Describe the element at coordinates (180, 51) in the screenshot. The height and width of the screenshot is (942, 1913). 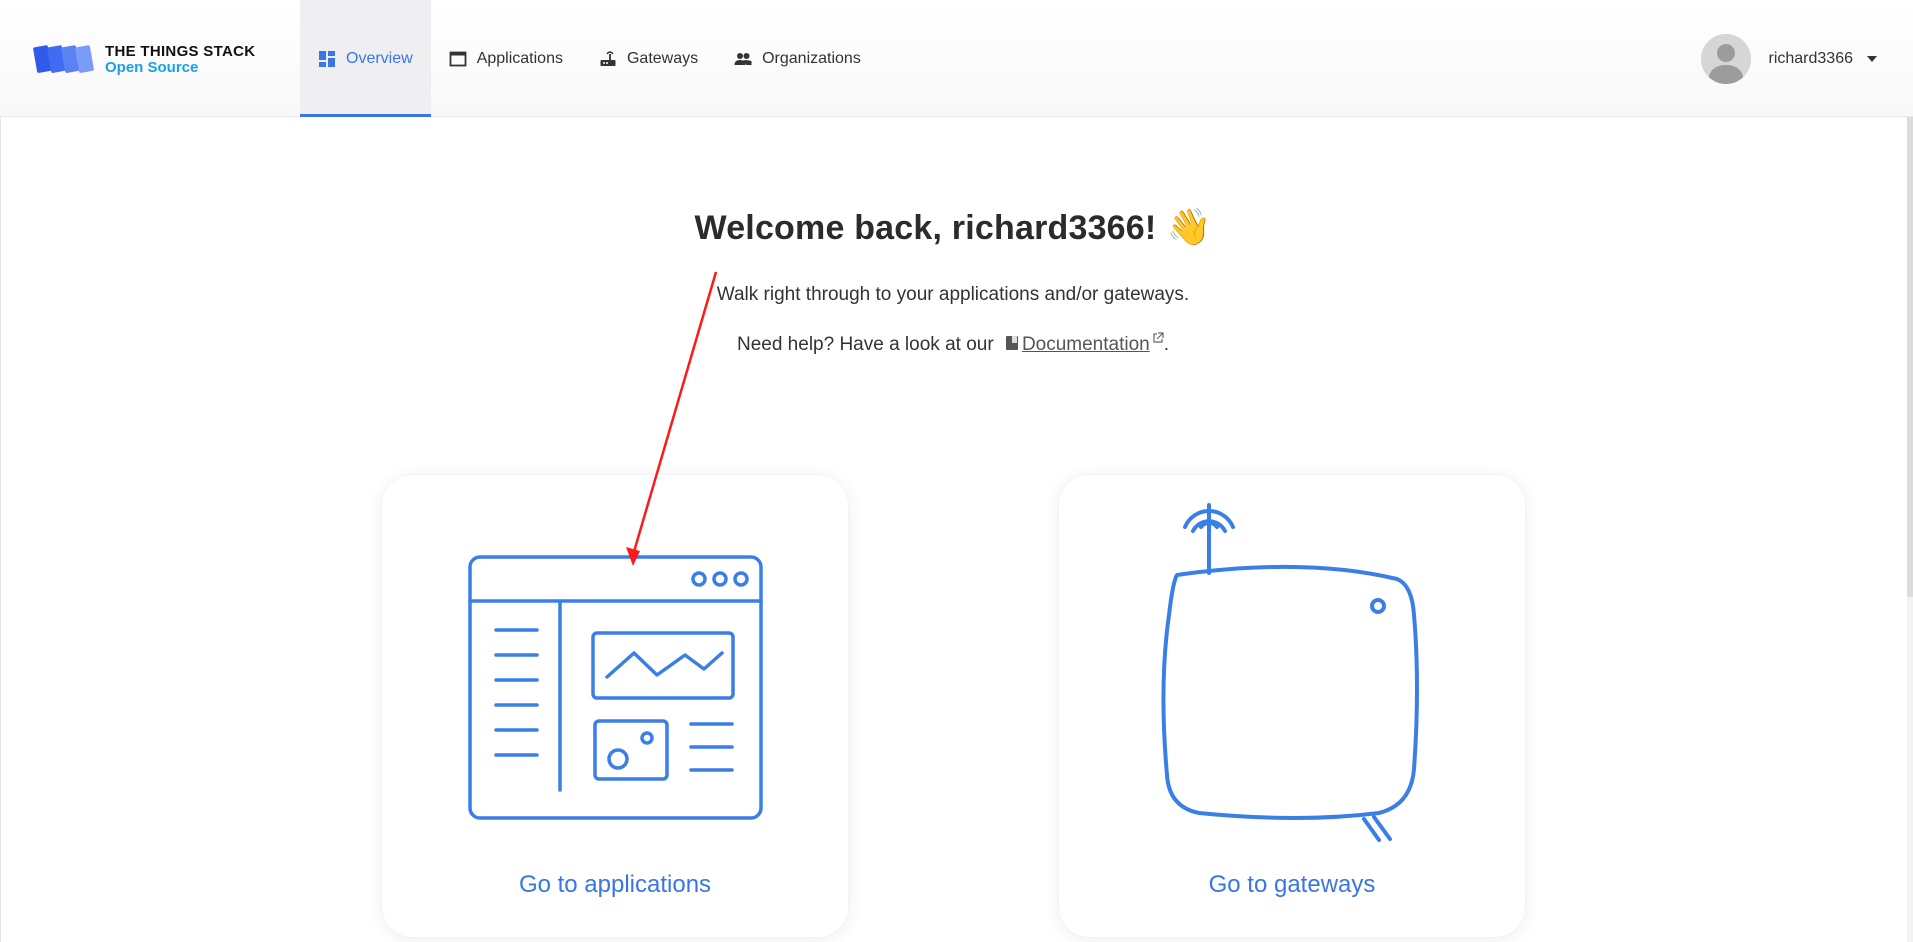
I see `brand-title: THE THINGS STACK` at that location.